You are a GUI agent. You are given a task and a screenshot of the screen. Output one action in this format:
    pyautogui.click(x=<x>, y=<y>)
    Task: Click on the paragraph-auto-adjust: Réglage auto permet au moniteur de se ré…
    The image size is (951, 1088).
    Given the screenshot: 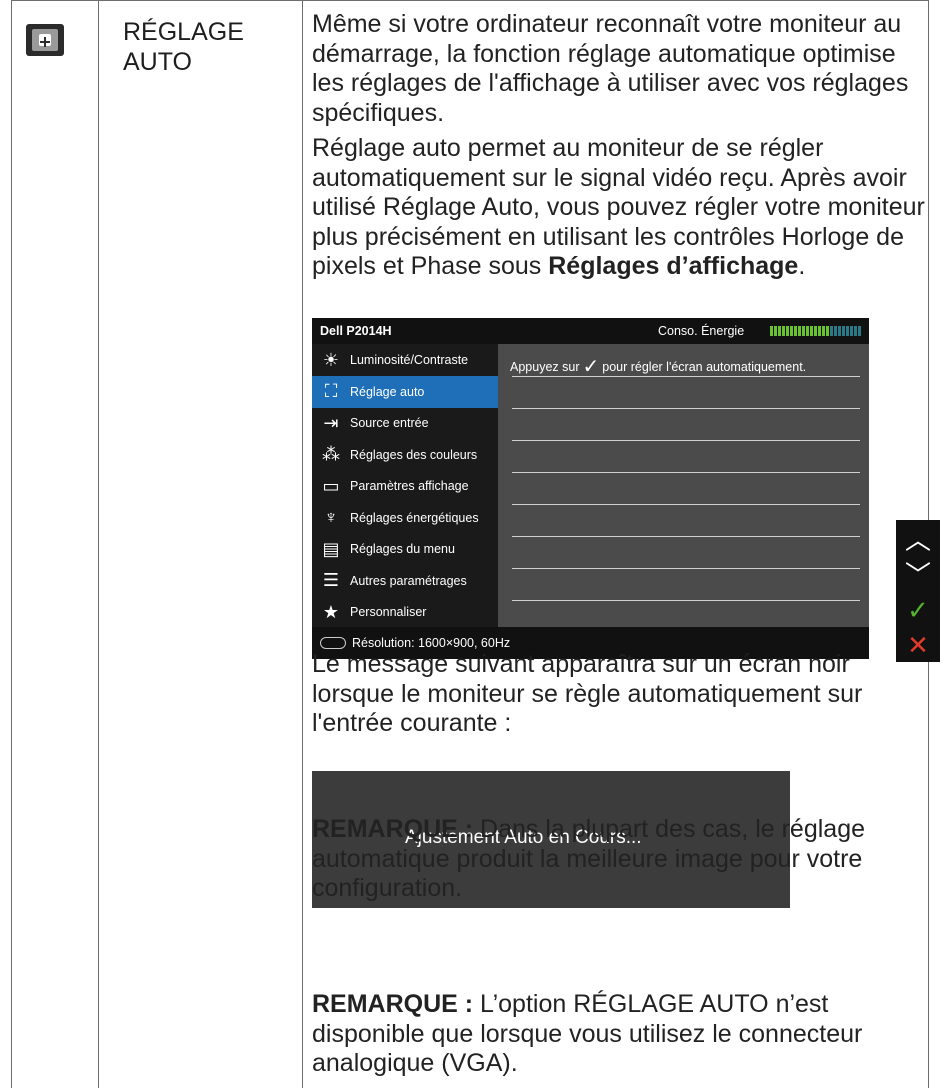 What is the action you would take?
    pyautogui.click(x=622, y=208)
    